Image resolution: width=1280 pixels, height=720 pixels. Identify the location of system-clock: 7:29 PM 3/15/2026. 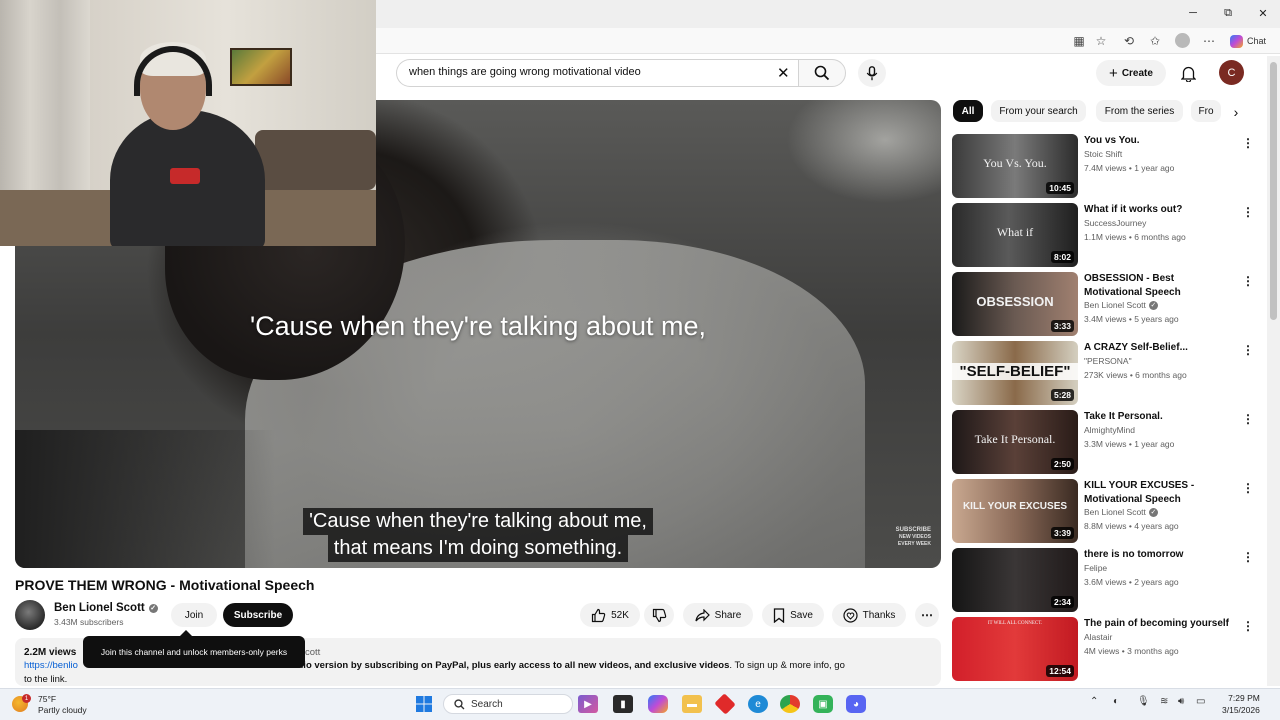
(1241, 704).